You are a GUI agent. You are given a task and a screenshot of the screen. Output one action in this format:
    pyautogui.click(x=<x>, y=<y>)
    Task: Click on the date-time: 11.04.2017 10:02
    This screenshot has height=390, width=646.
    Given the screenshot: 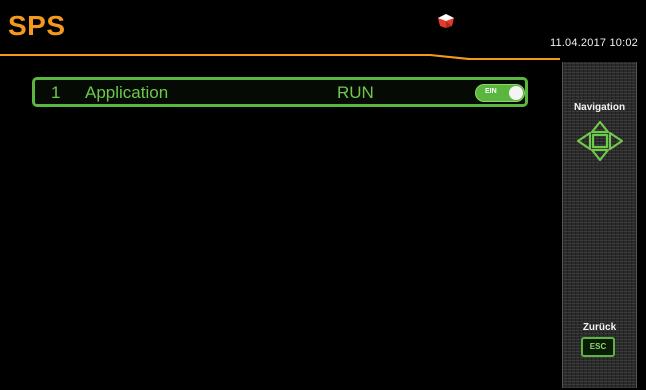 What is the action you would take?
    pyautogui.click(x=593, y=43)
    